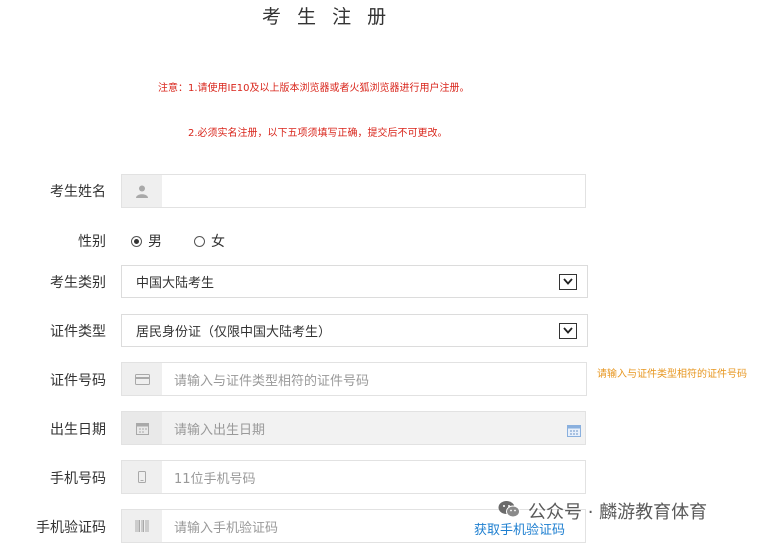 This screenshot has width=772, height=543. I want to click on id-number-input: 请输入与证件类型相符的证件号码, so click(376, 379).